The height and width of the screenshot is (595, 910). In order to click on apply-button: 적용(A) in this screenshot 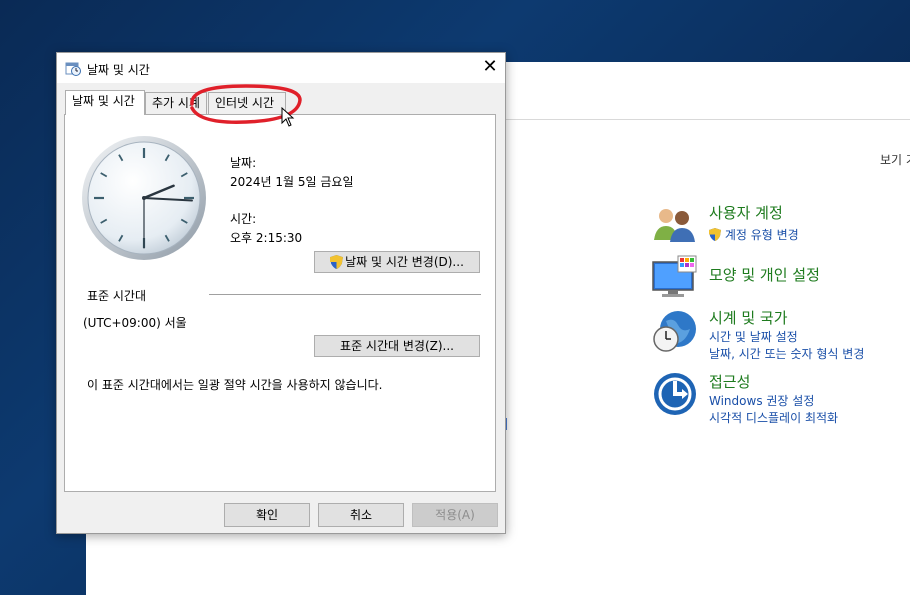, I will do `click(455, 515)`.